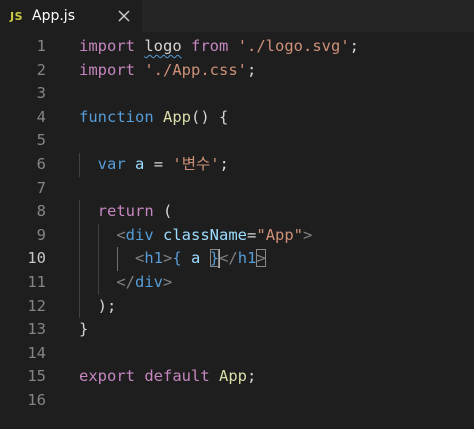  What do you see at coordinates (36, 329) in the screenshot?
I see `line-number: 13` at bounding box center [36, 329].